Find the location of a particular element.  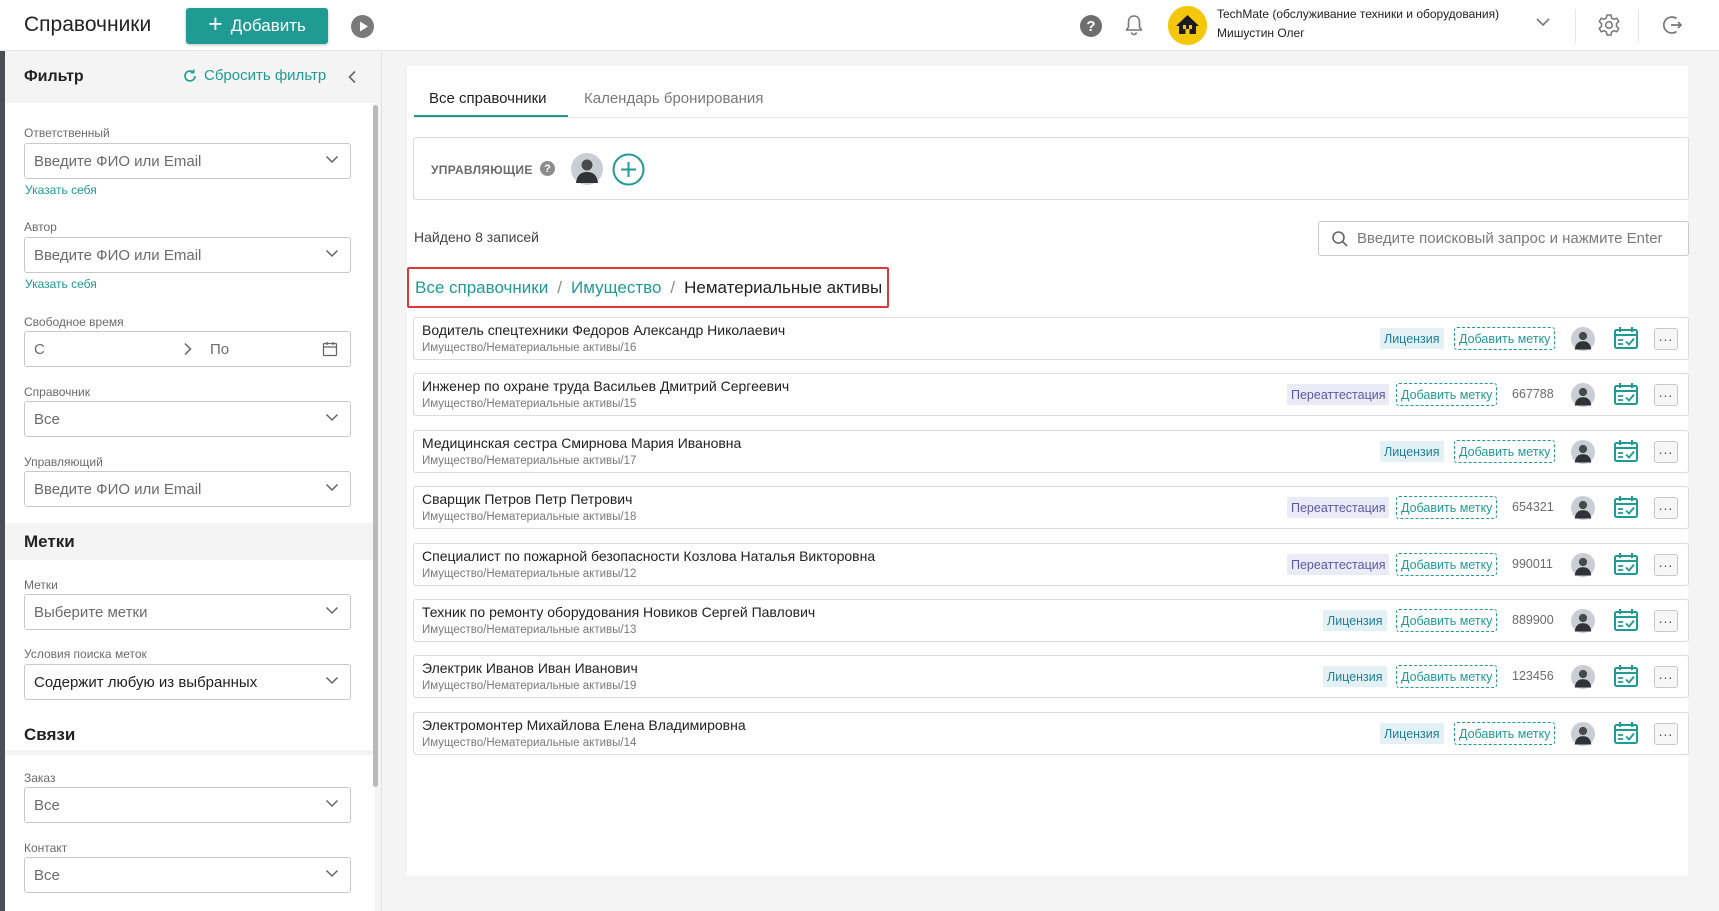

breadcrumb-link-property: Имущество is located at coordinates (616, 288).